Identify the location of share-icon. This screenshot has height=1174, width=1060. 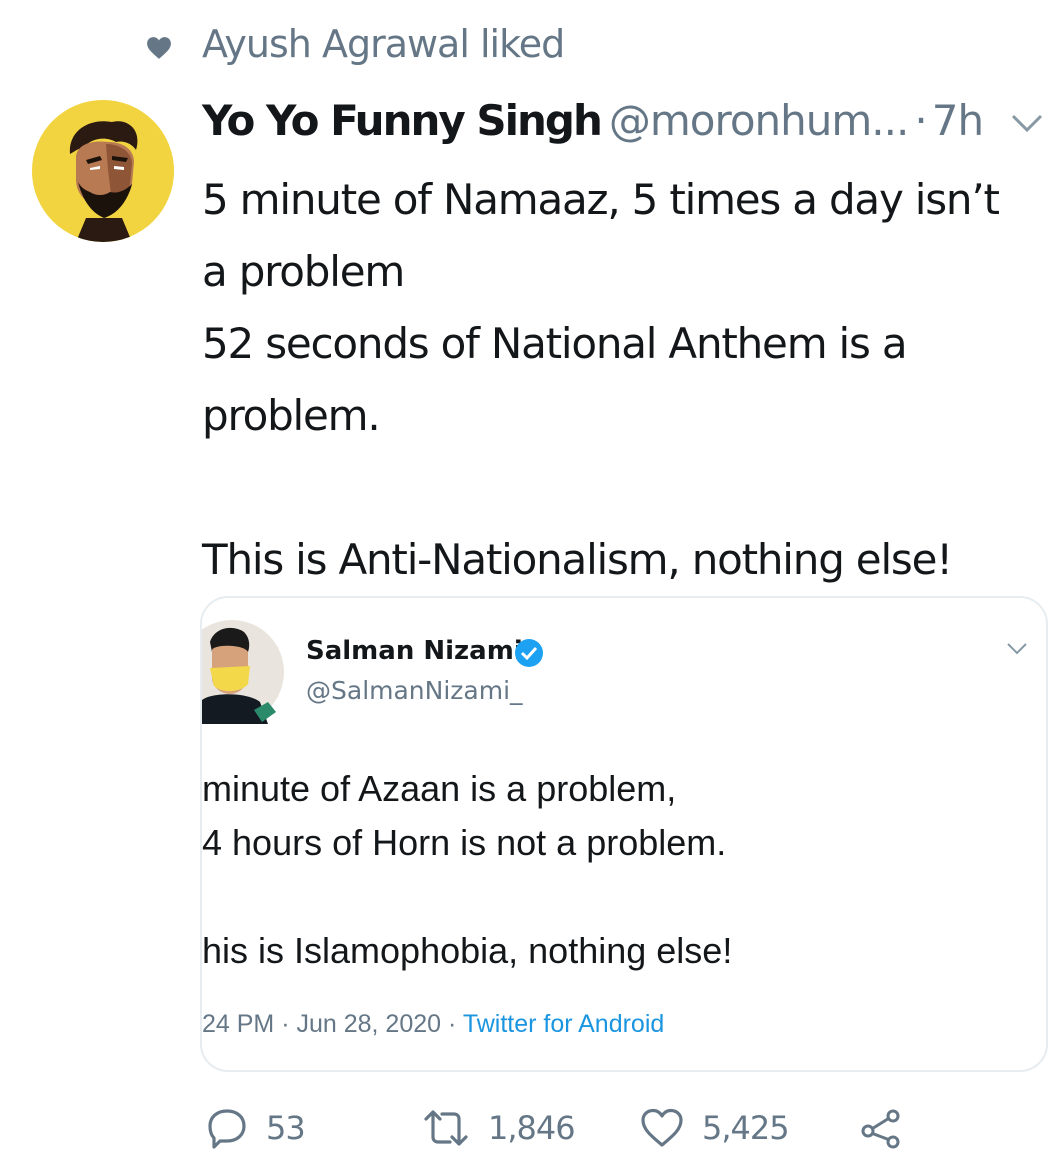
(880, 1129).